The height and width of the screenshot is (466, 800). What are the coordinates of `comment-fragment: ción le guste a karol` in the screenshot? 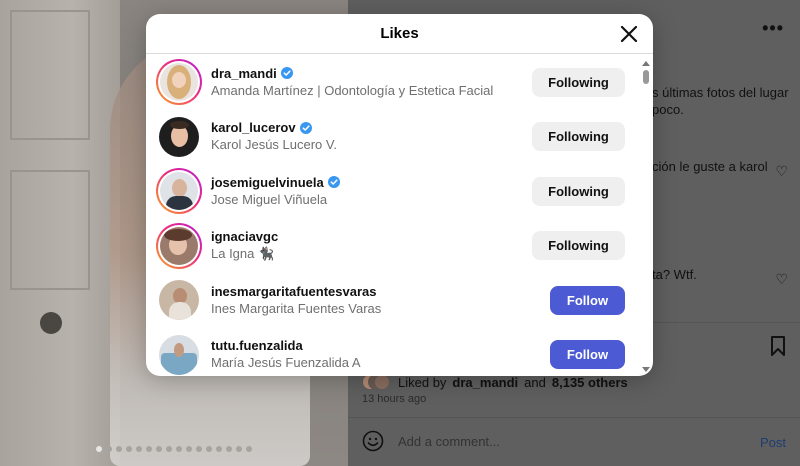 It's located at (710, 166).